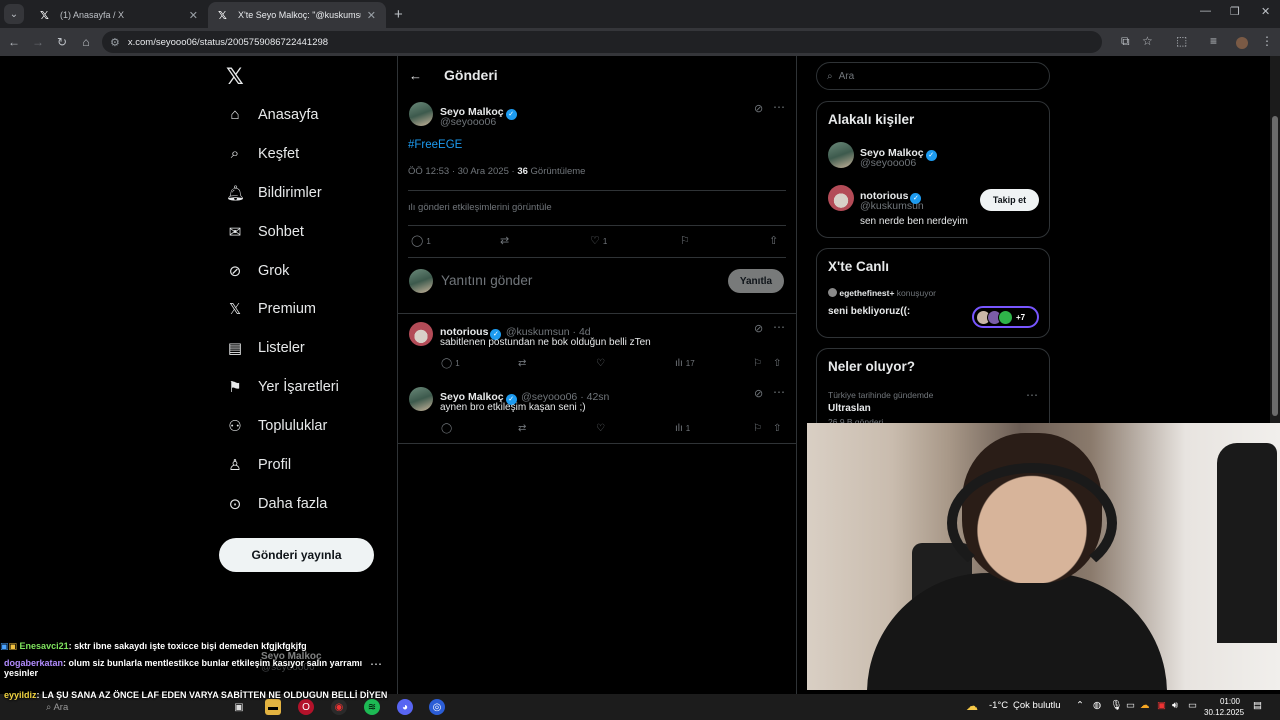 The width and height of the screenshot is (1280, 720). What do you see at coordinates (306, 707) in the screenshot?
I see `opera-icon: O` at bounding box center [306, 707].